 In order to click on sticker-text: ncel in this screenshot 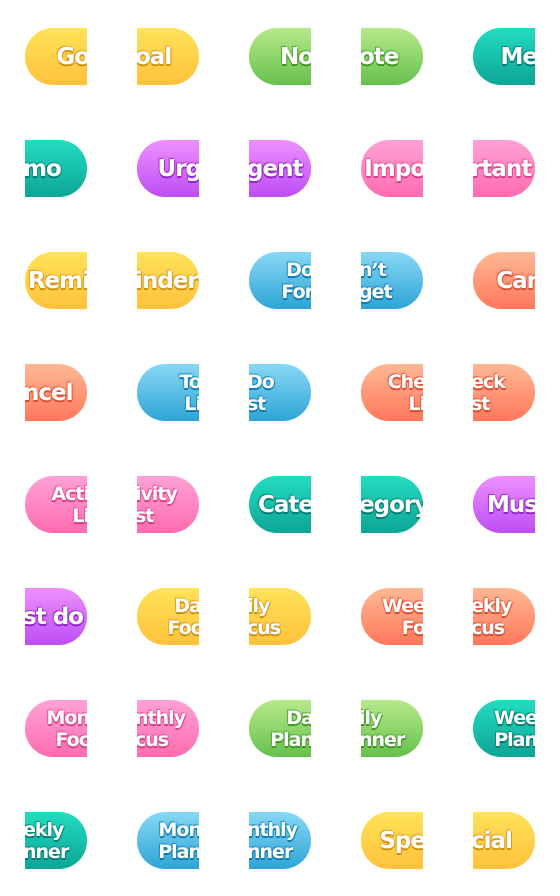, I will do `click(49, 392)`.